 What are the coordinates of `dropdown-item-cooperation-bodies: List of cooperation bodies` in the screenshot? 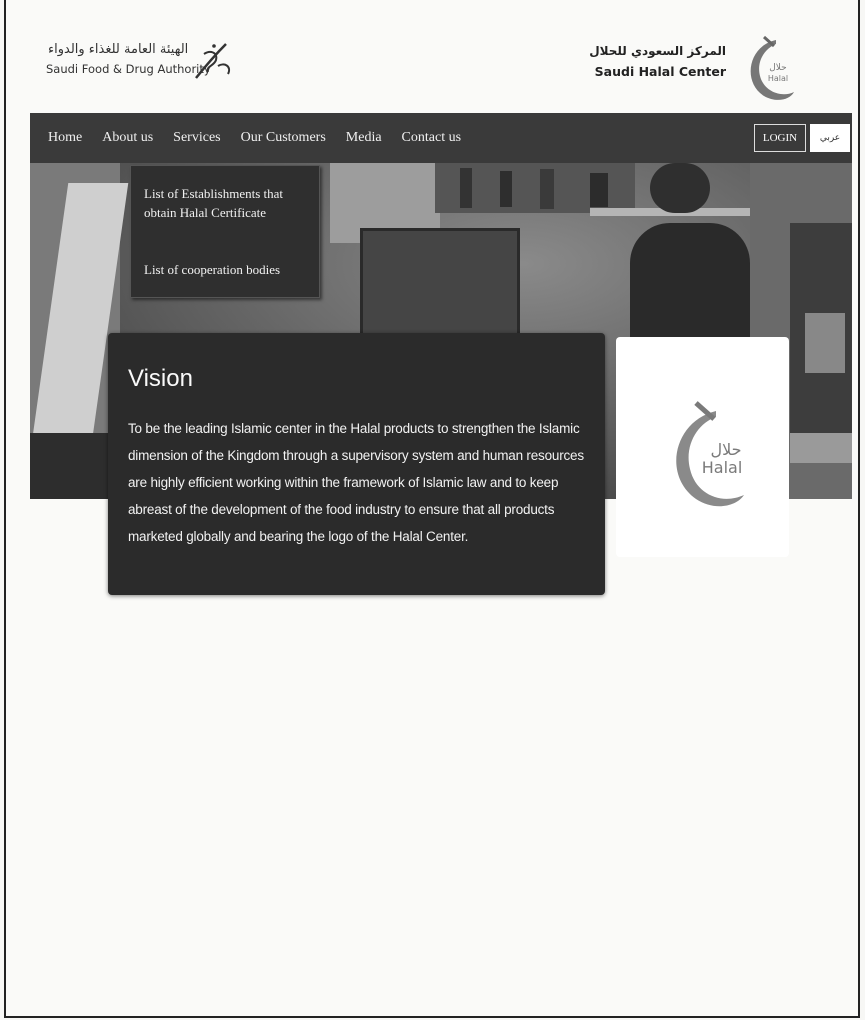 It's located at (226, 269).